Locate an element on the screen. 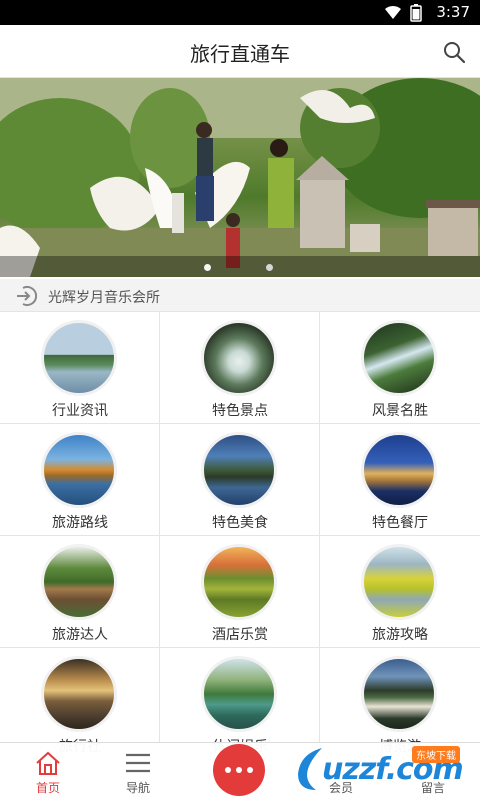 The image size is (480, 801). grid-label: 酒店乐赏 is located at coordinates (240, 635).